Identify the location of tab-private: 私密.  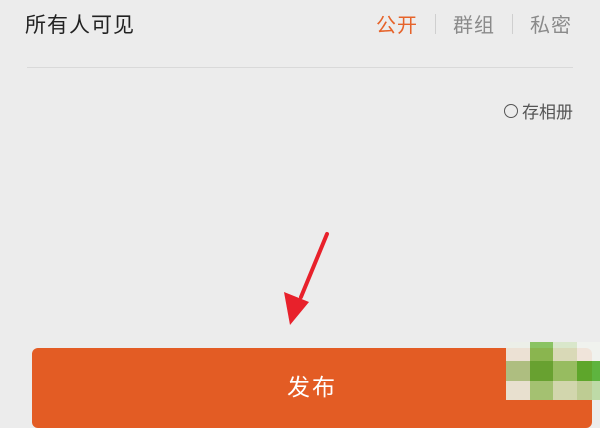
(551, 23).